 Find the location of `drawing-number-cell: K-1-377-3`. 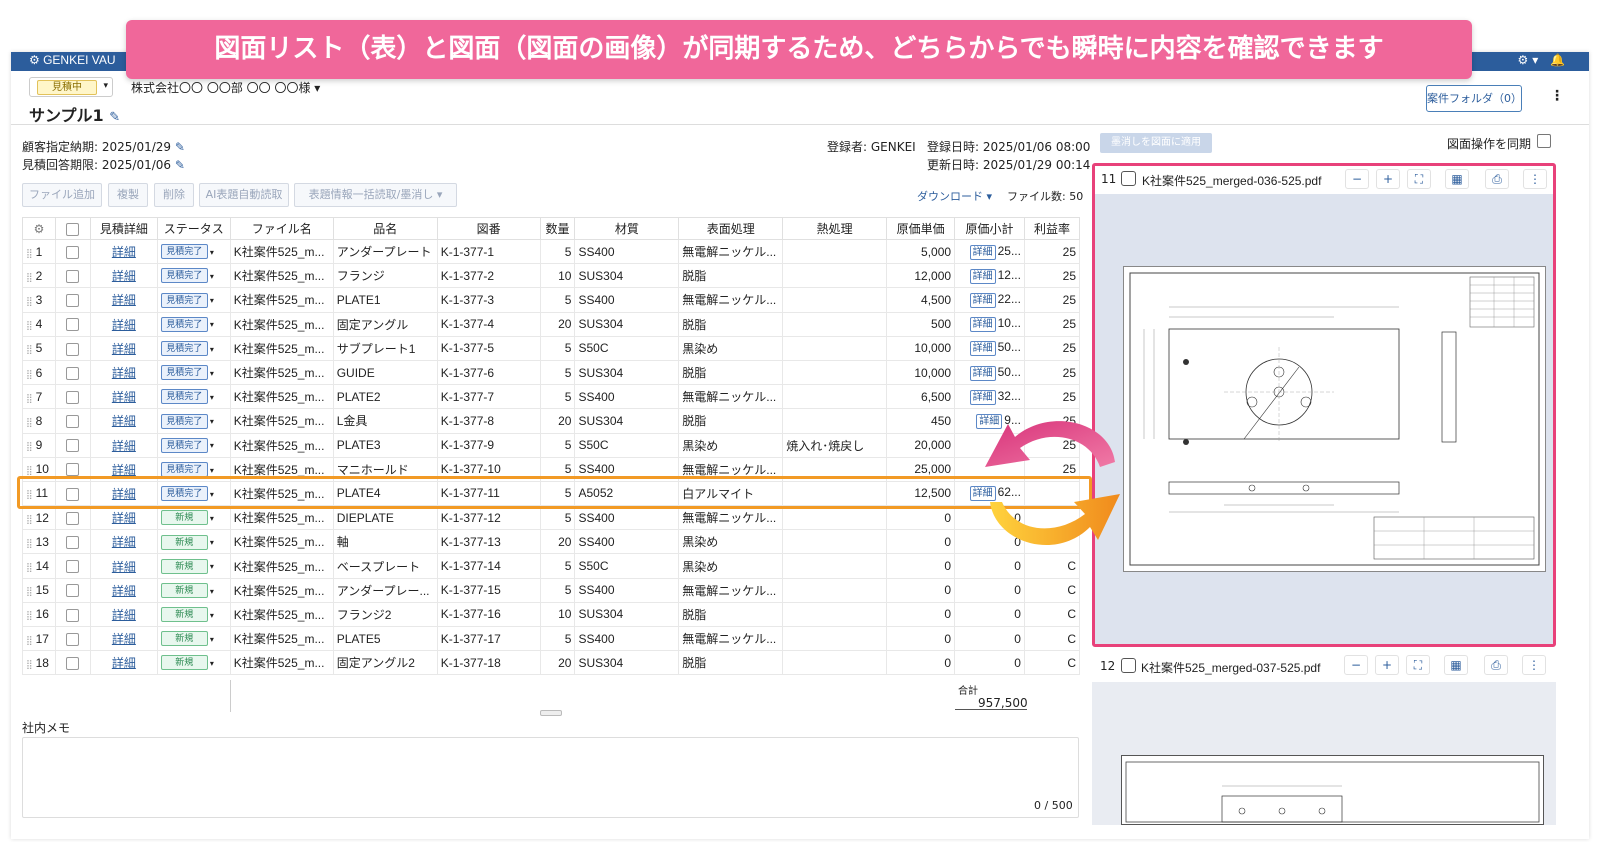

drawing-number-cell: K-1-377-3 is located at coordinates (488, 300).